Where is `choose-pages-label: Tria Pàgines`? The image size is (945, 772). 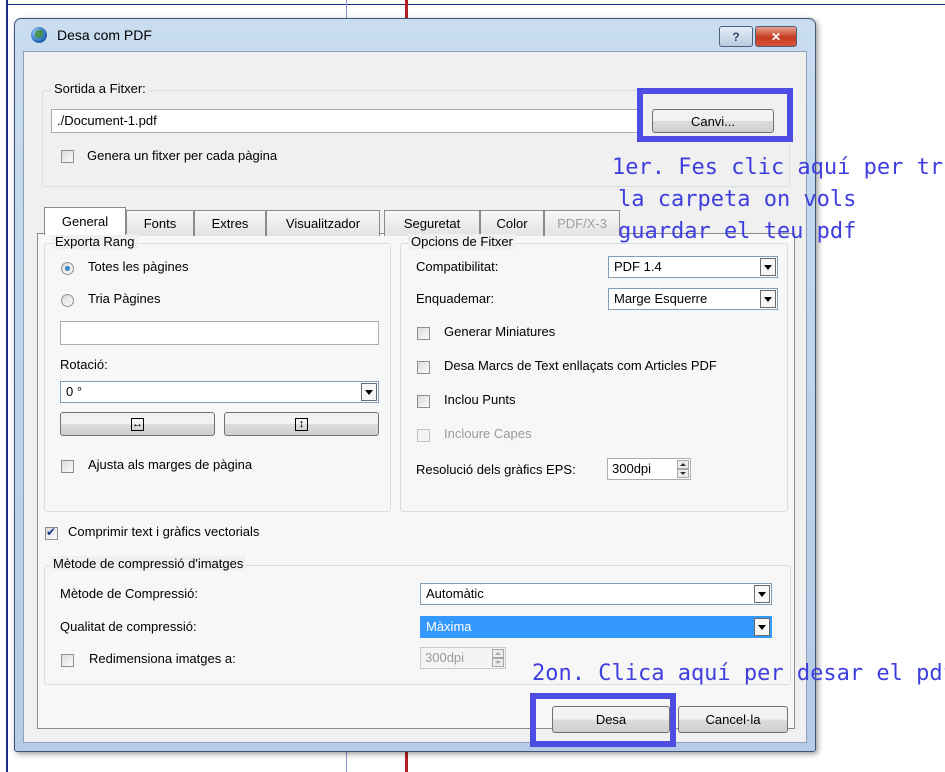
choose-pages-label: Tria Pàgines is located at coordinates (124, 298).